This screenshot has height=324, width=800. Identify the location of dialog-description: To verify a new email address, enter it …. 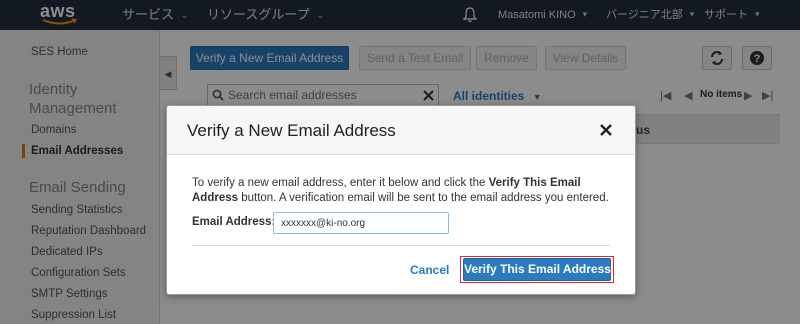
(407, 191).